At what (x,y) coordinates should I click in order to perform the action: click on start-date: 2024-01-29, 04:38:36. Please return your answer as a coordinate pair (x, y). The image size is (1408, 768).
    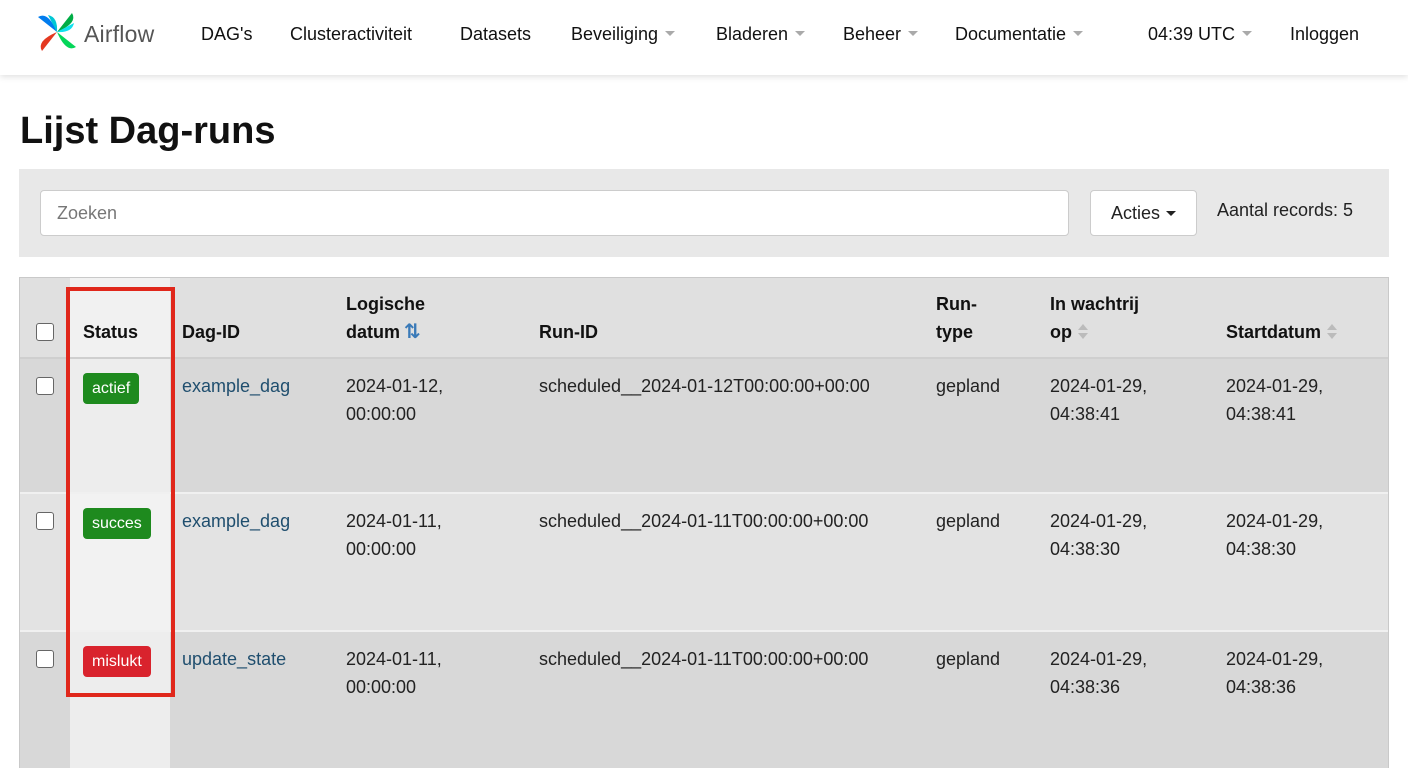
    Looking at the image, I should click on (1274, 673).